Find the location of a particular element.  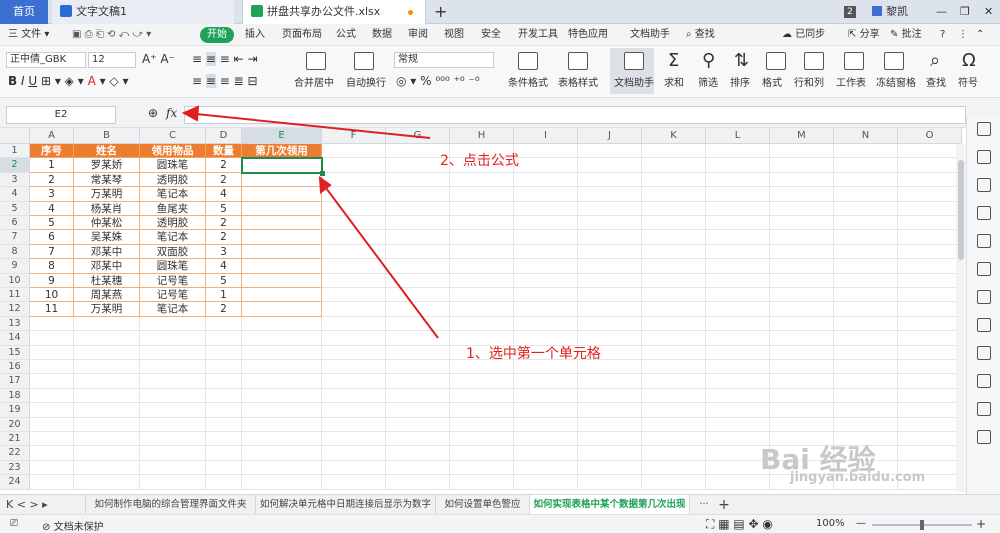

table-cell: 杜某穗 is located at coordinates (107, 280).